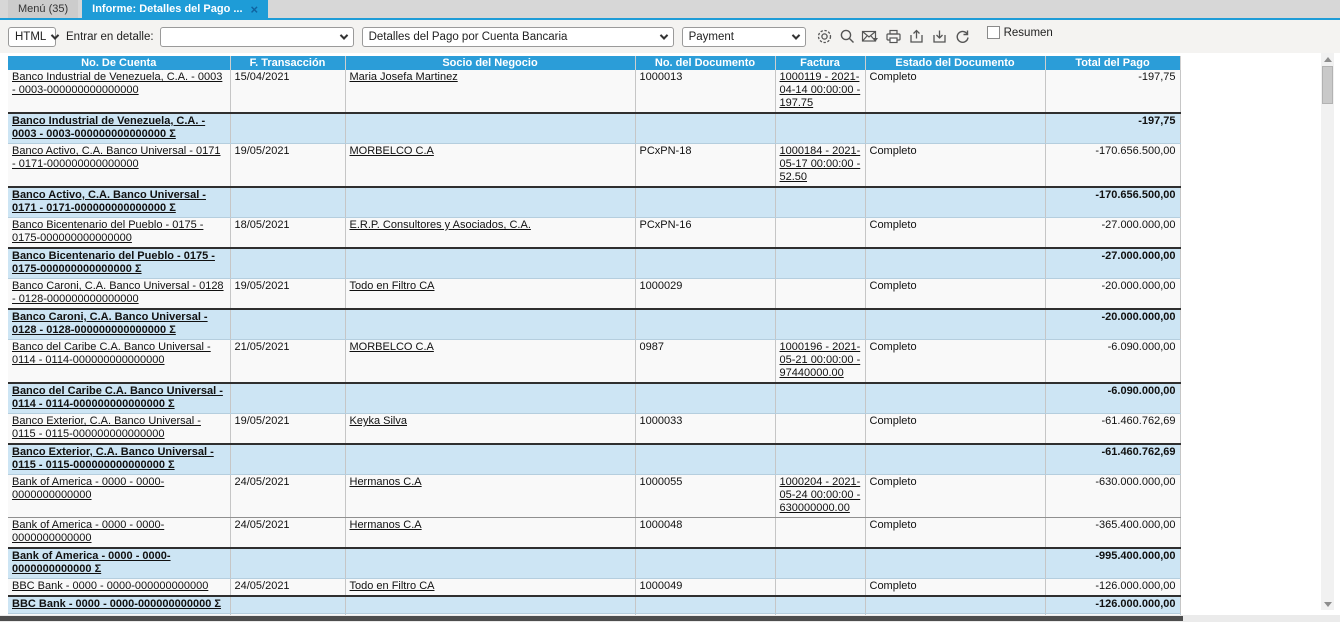  I want to click on settings-icon, so click(824, 36).